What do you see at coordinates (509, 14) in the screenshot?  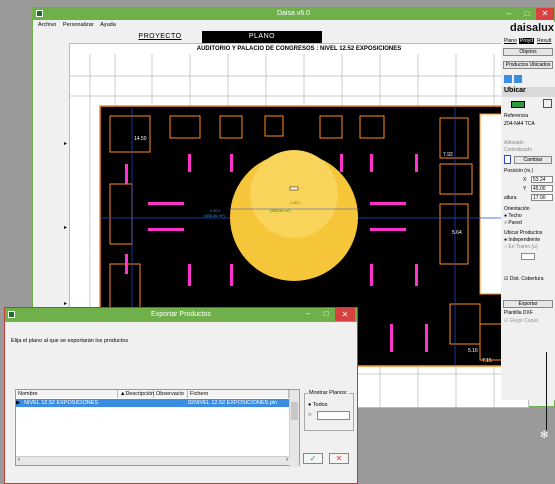 I see `minimize-icon: –` at bounding box center [509, 14].